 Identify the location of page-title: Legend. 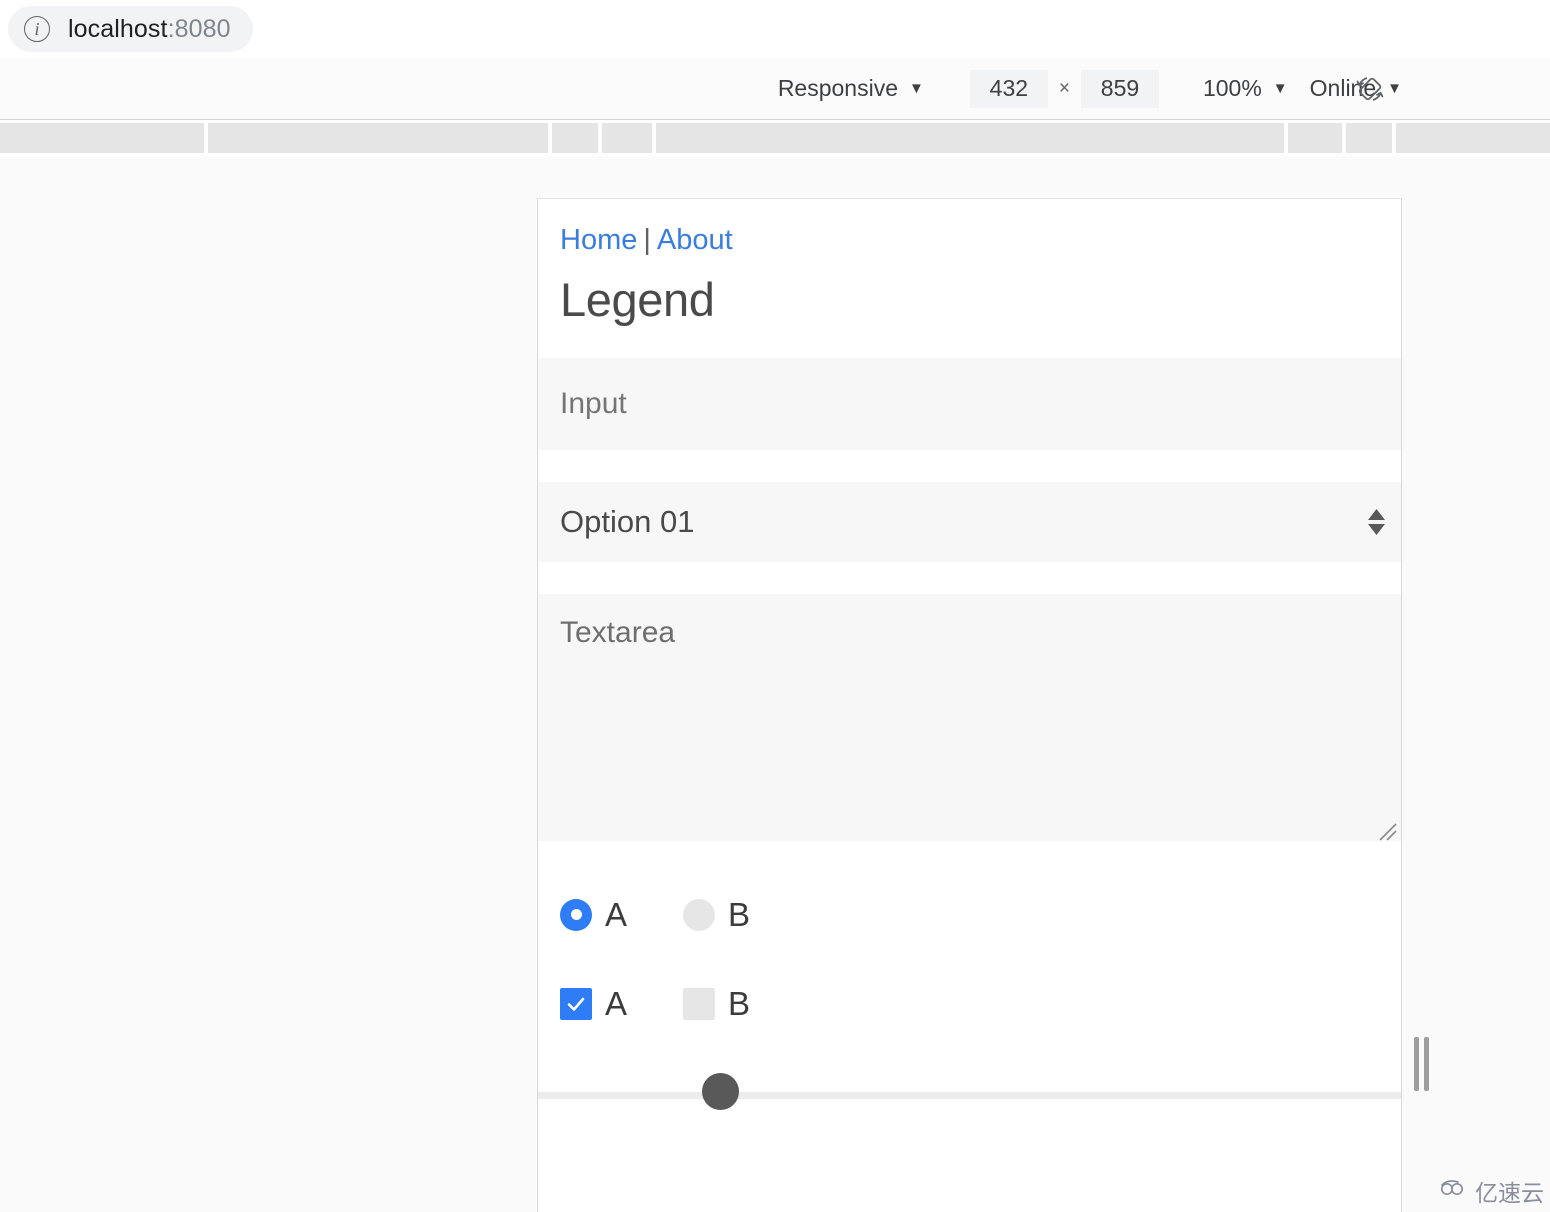
(637, 299).